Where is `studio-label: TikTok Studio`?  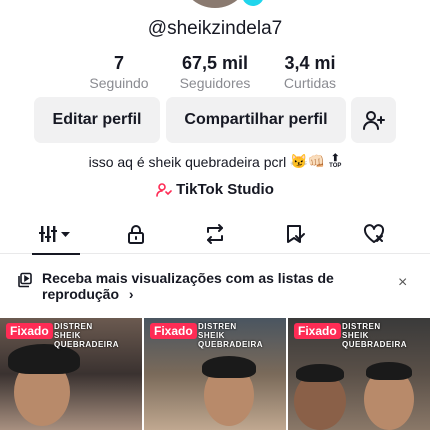 studio-label: TikTok Studio is located at coordinates (225, 189).